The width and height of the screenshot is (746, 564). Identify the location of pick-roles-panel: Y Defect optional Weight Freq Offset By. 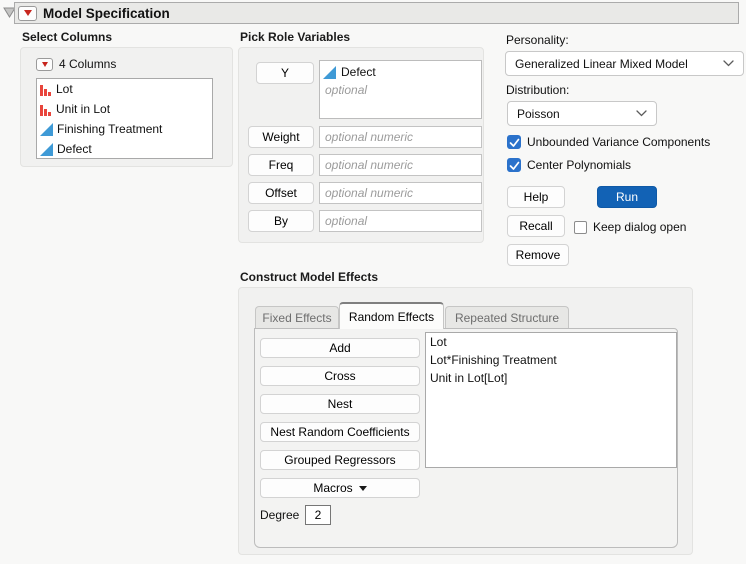
(361, 145).